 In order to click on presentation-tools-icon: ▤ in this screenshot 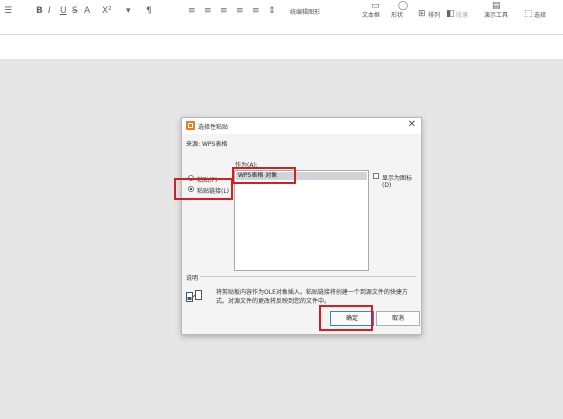, I will do `click(496, 6)`.